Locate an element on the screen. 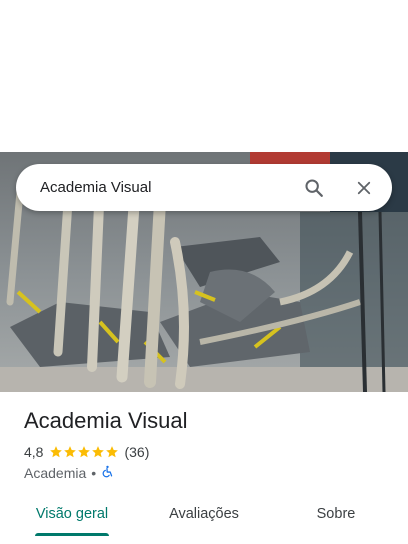  tab-reviews: Avaliações is located at coordinates (204, 514).